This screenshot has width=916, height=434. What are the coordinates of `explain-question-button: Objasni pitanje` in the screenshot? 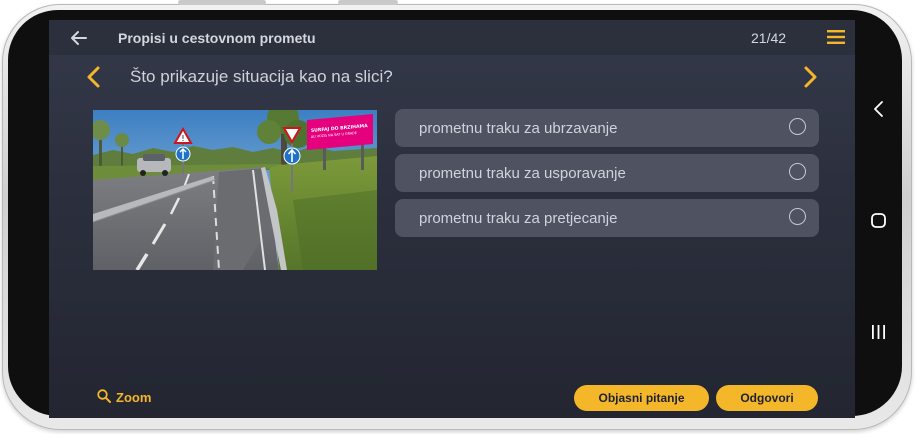 It's located at (641, 398).